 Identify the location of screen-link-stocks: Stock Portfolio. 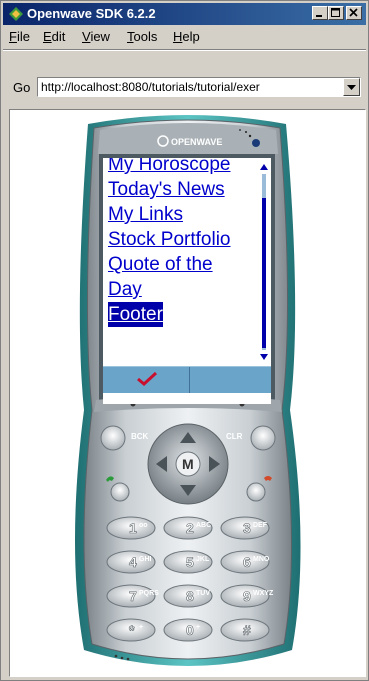
(182, 239).